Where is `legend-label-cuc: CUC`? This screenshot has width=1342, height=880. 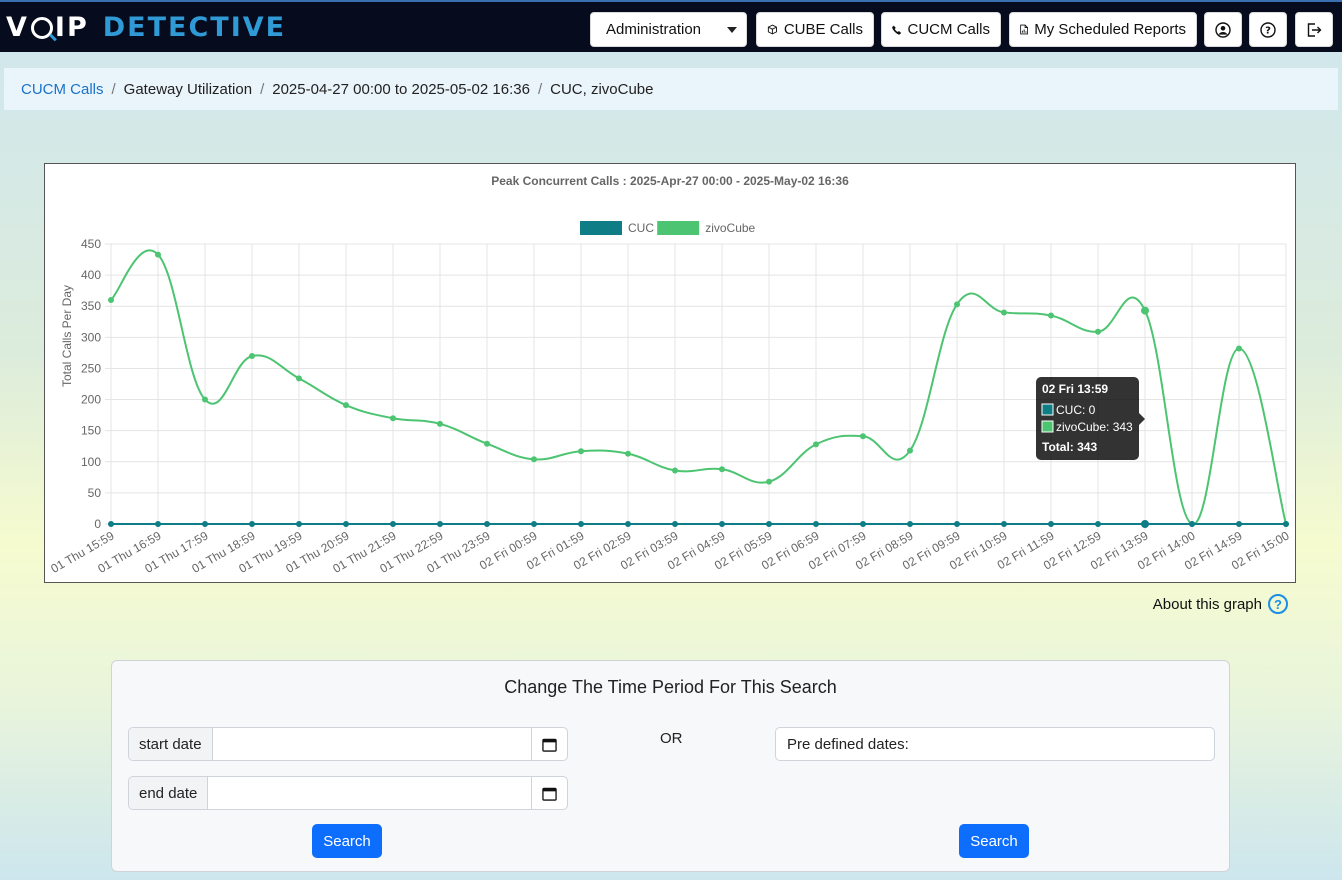
legend-label-cuc: CUC is located at coordinates (641, 228).